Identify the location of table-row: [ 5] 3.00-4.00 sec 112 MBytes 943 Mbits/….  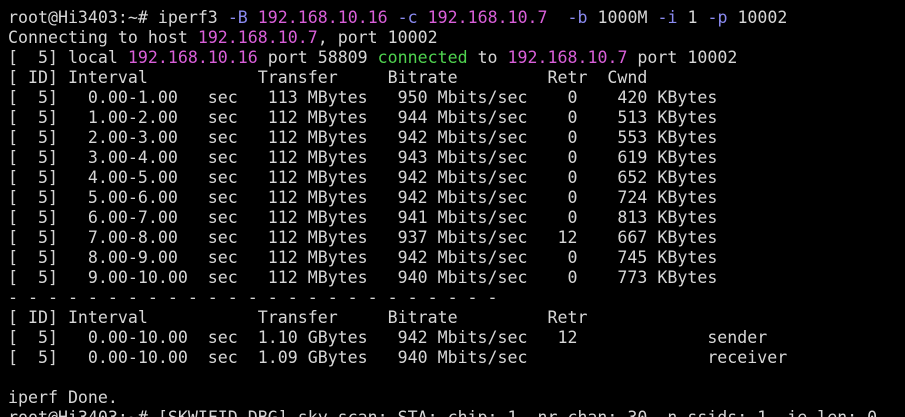
(363, 157).